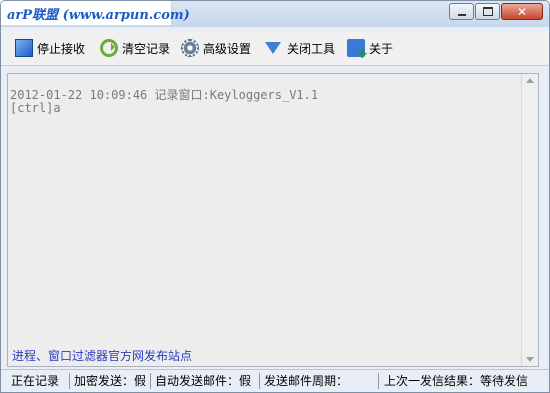 The height and width of the screenshot is (393, 550). I want to click on window-controls: ✕, so click(495, 11).